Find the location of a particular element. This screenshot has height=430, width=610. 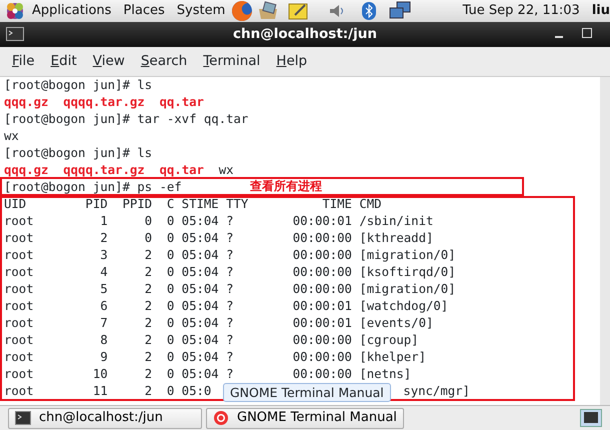

menu-item: Help is located at coordinates (292, 61).